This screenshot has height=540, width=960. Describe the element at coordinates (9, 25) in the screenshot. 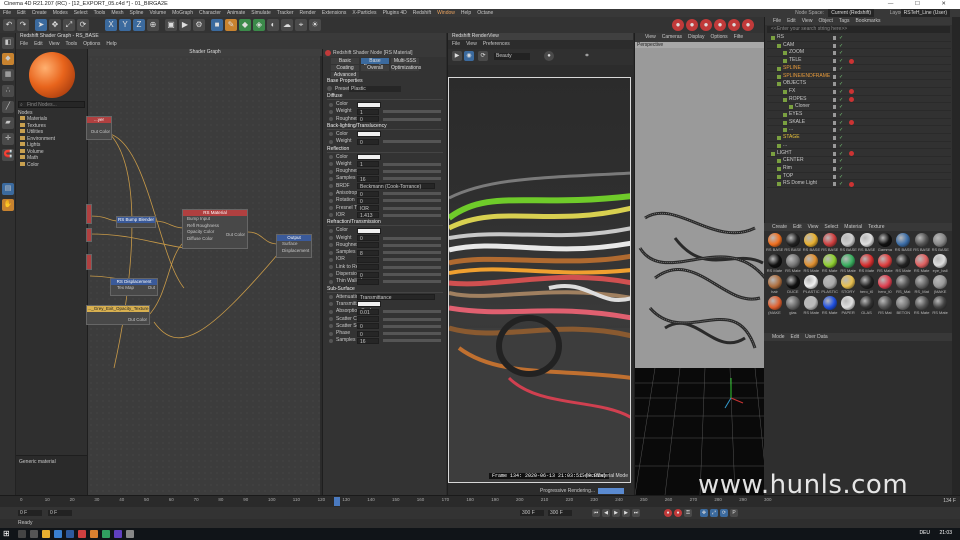

I see `undo-icon: ↶` at that location.